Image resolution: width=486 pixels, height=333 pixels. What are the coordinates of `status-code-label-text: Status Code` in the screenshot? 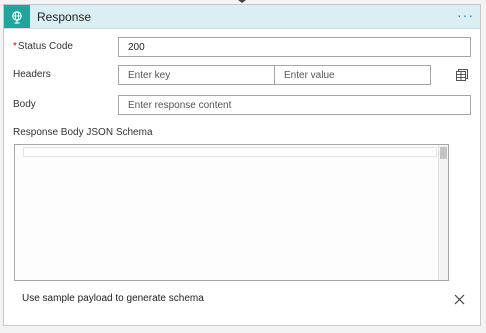 It's located at (45, 46).